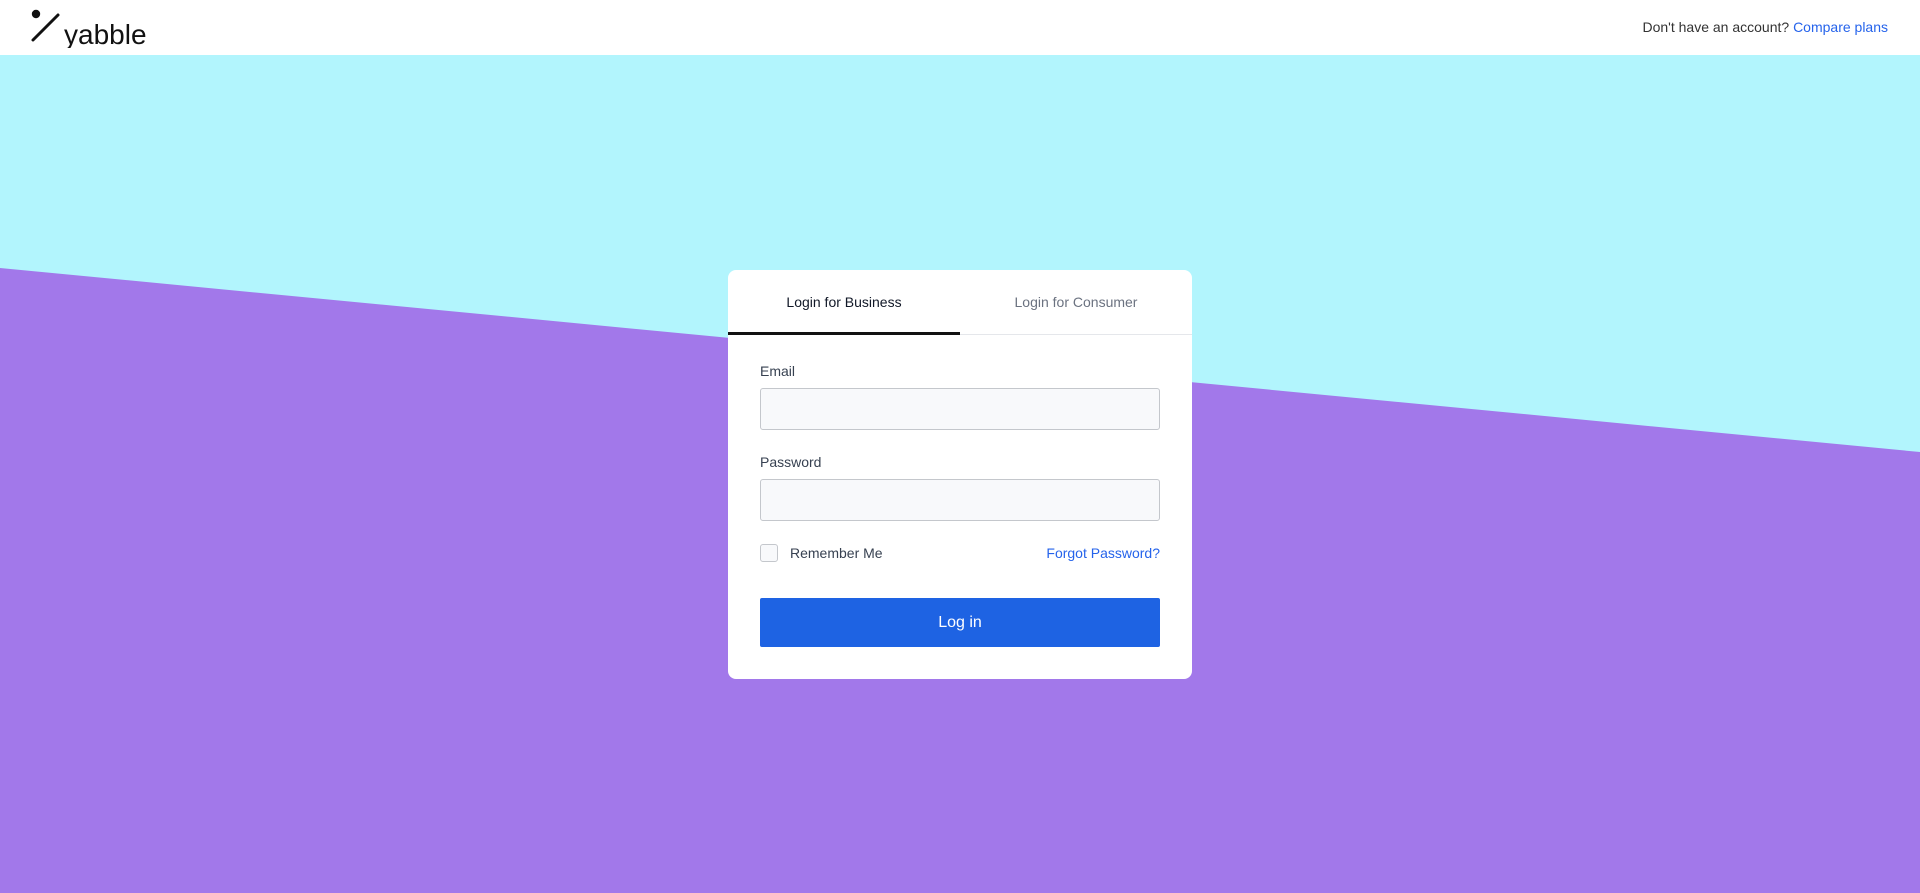 This screenshot has height=893, width=1920. I want to click on active-tab-indicator, so click(844, 333).